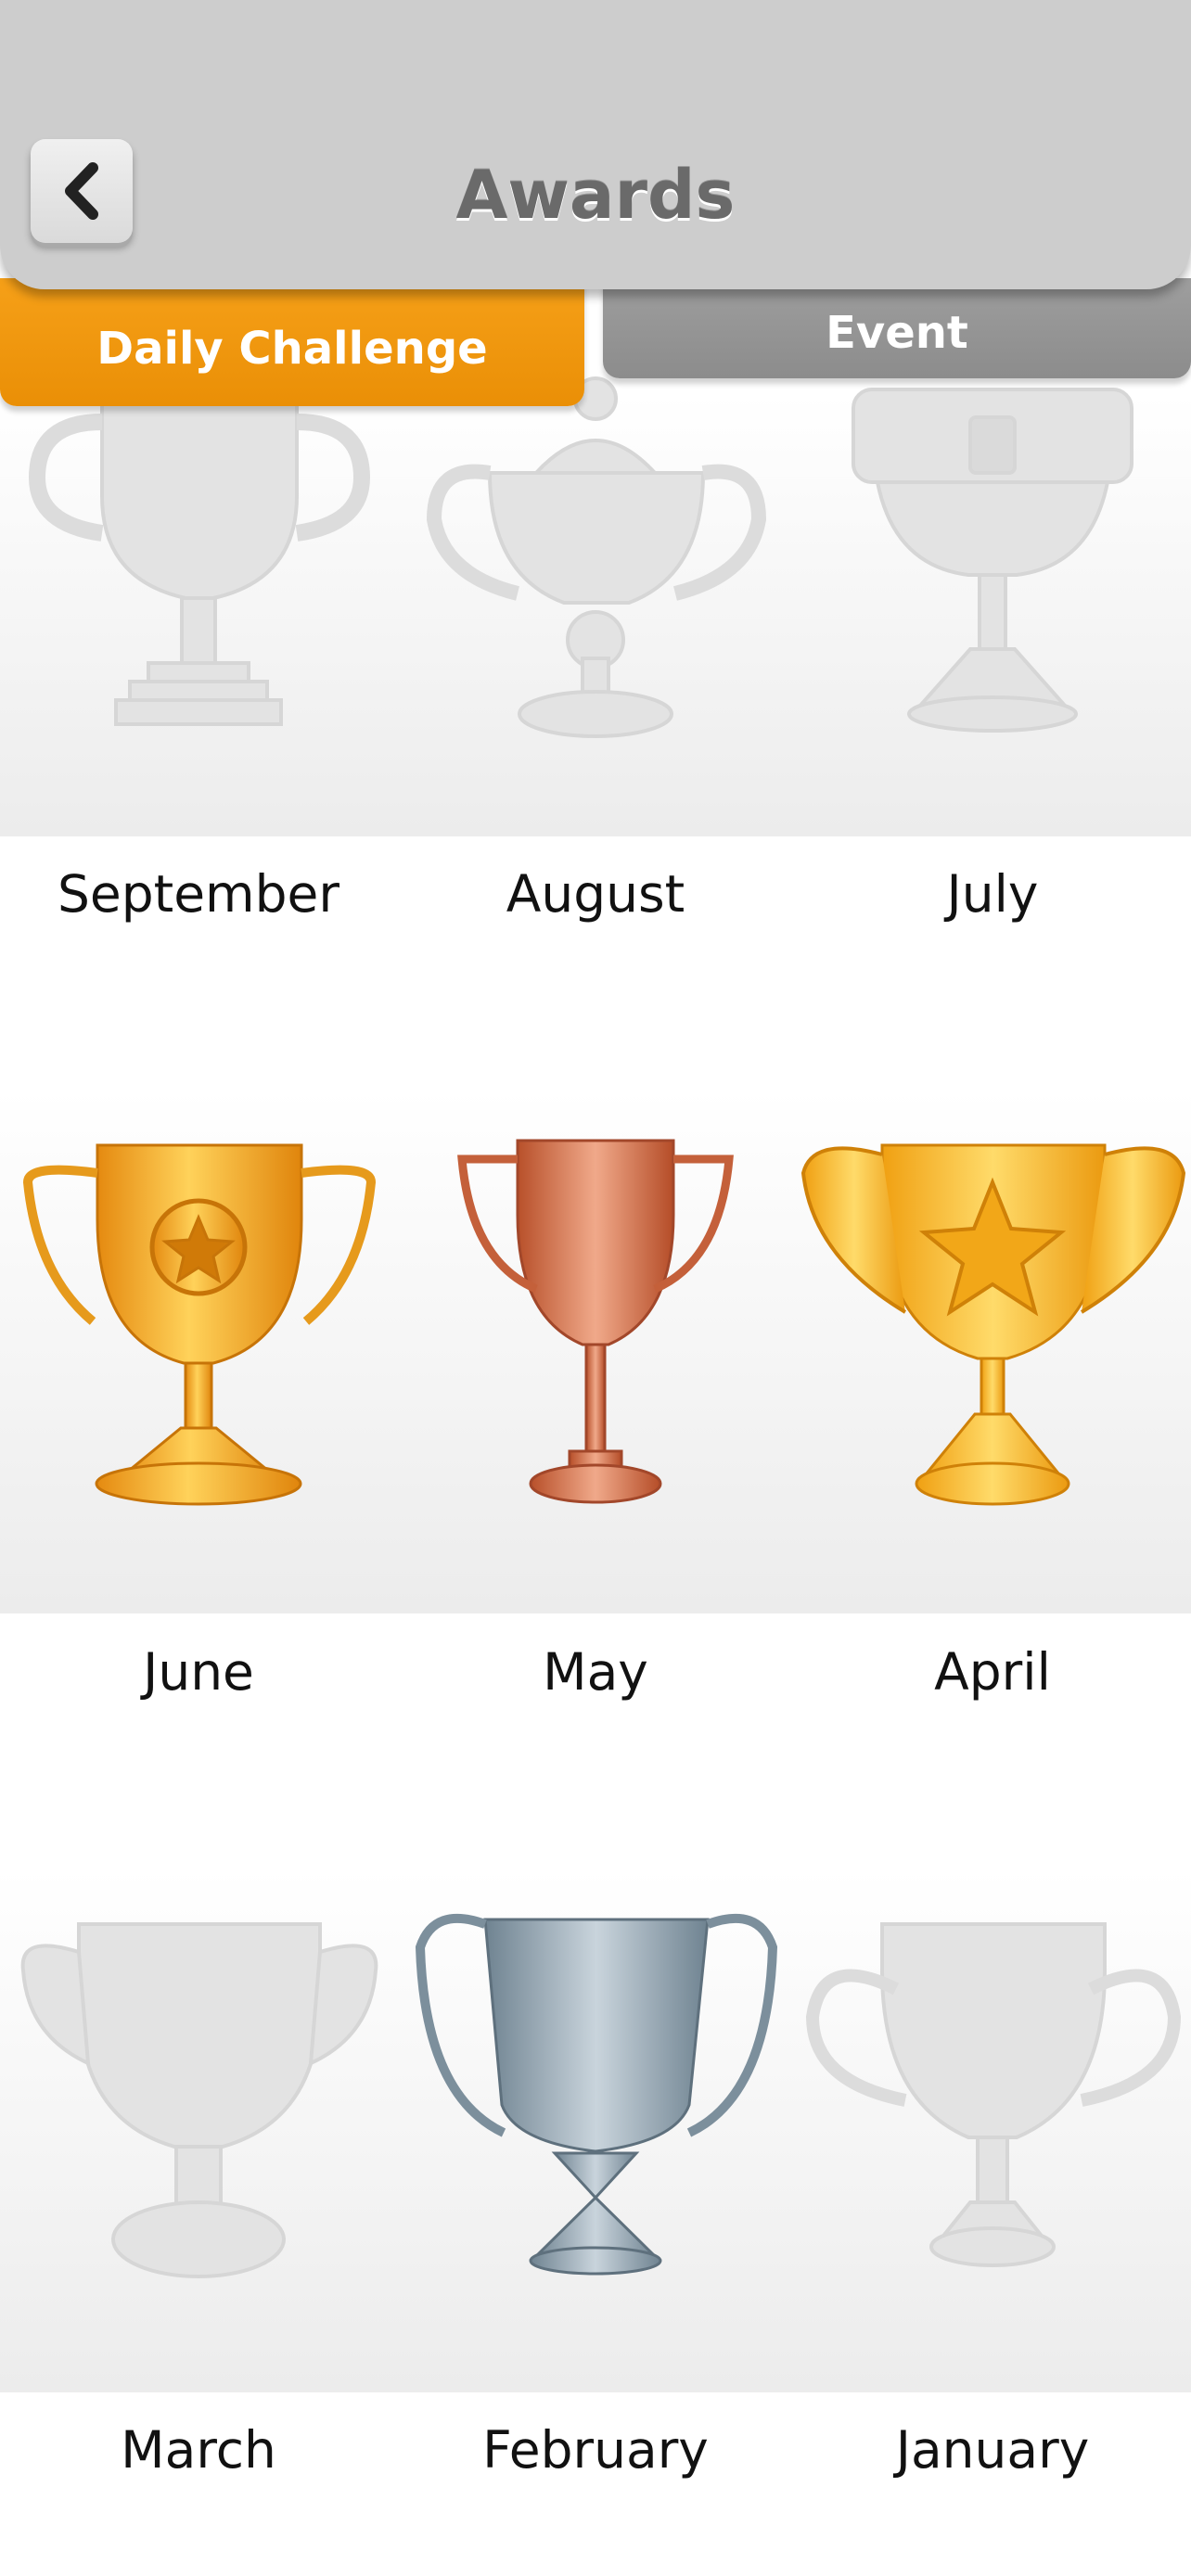 Image resolution: width=1191 pixels, height=2576 pixels. Describe the element at coordinates (198, 894) in the screenshot. I see `award-label: September` at that location.